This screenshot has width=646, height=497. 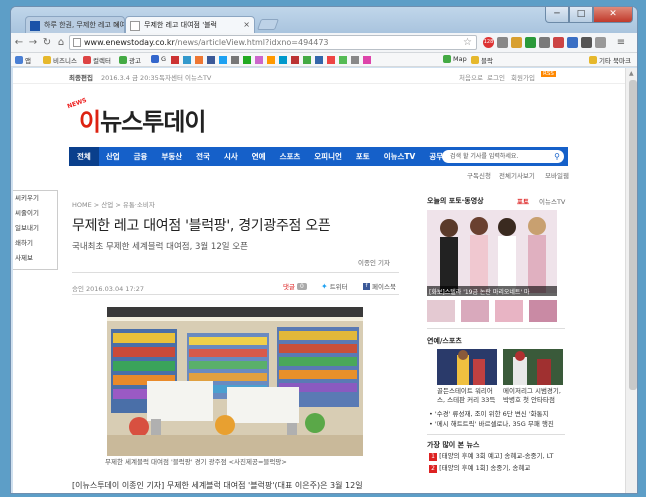 What do you see at coordinates (557, 15) in the screenshot?
I see `minimize-button: ─` at bounding box center [557, 15].